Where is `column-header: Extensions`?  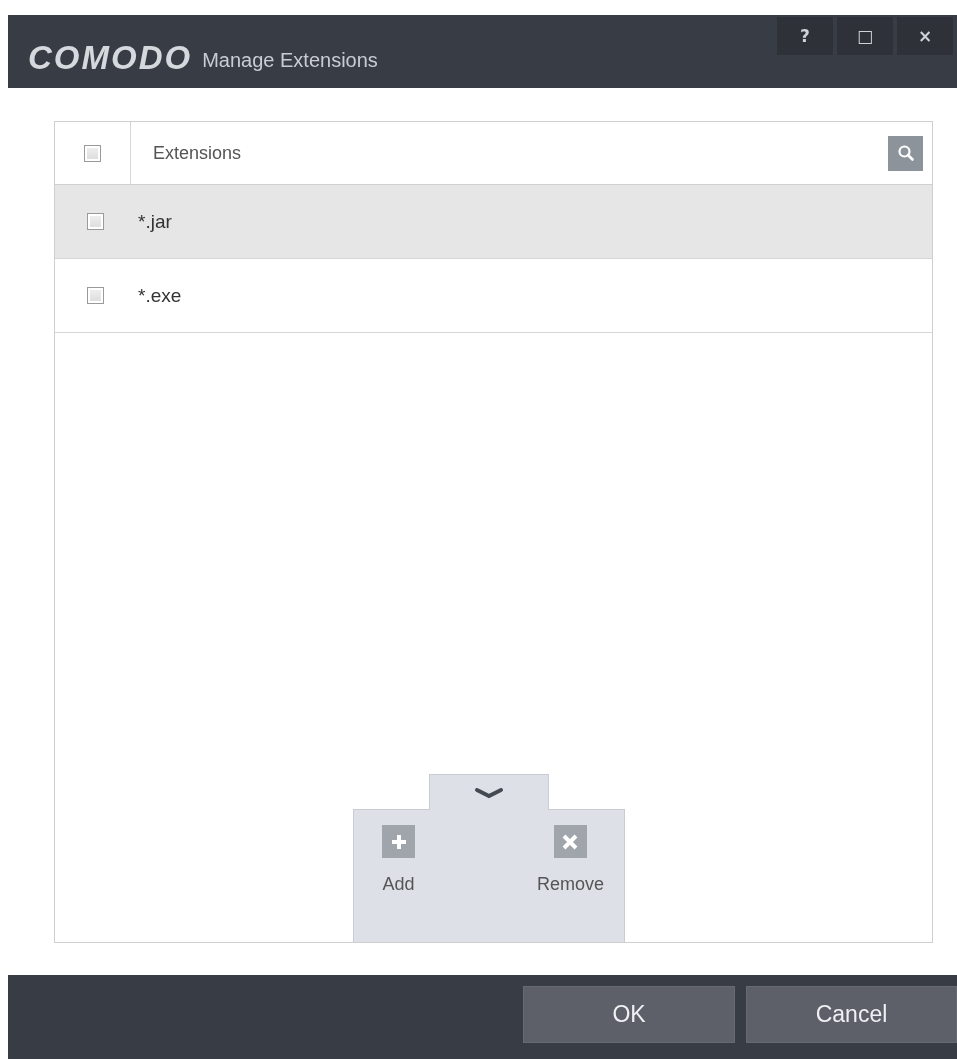
column-header: Extensions is located at coordinates (198, 153).